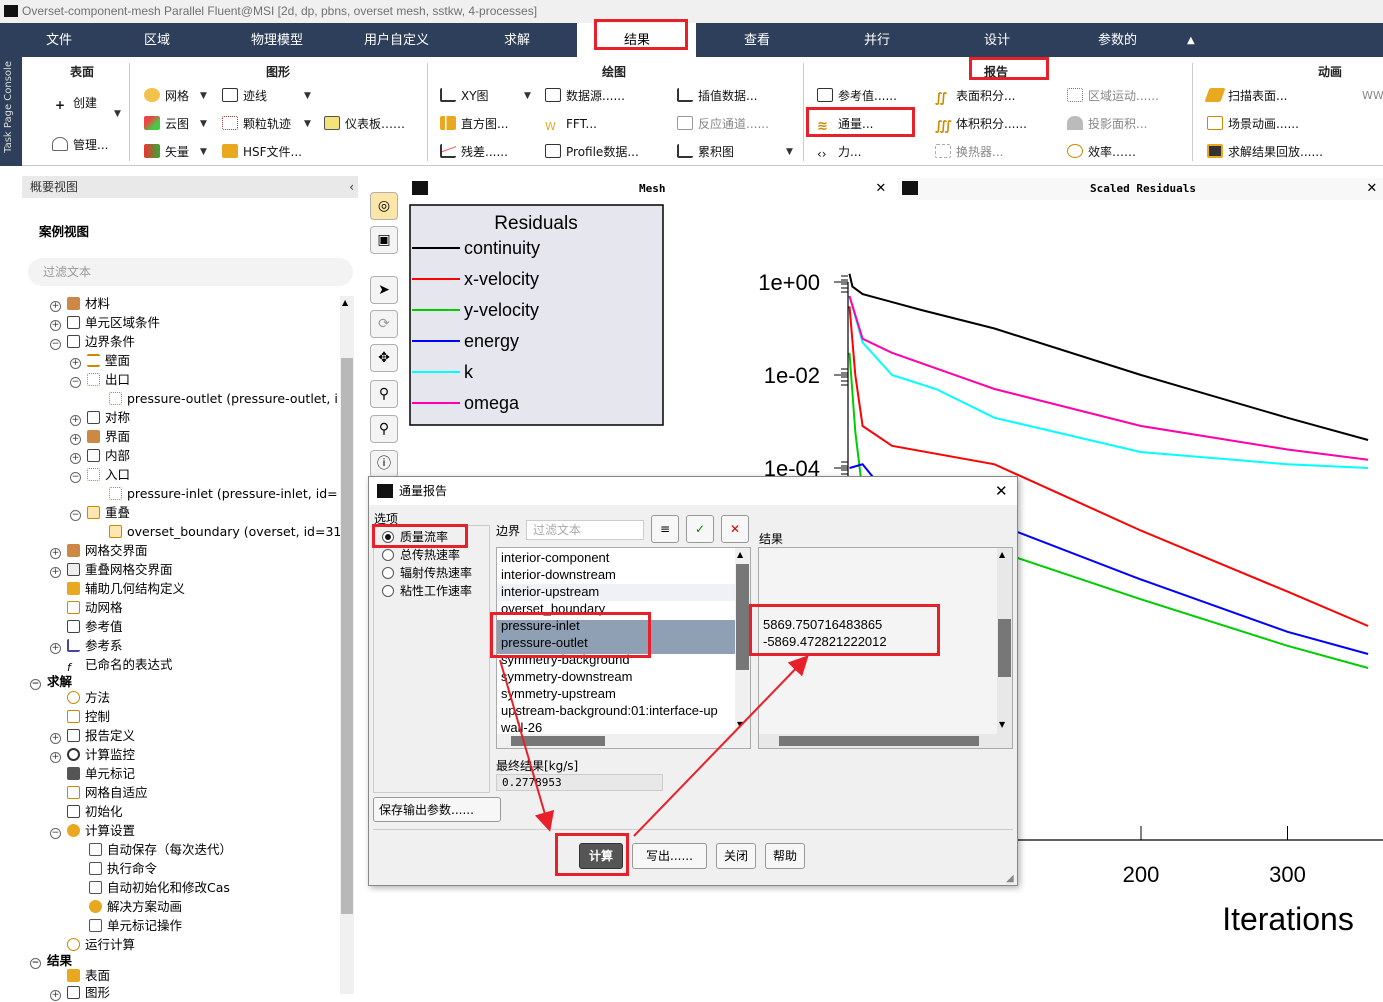  I want to click on scroll-down-icon: ▼, so click(740, 724).